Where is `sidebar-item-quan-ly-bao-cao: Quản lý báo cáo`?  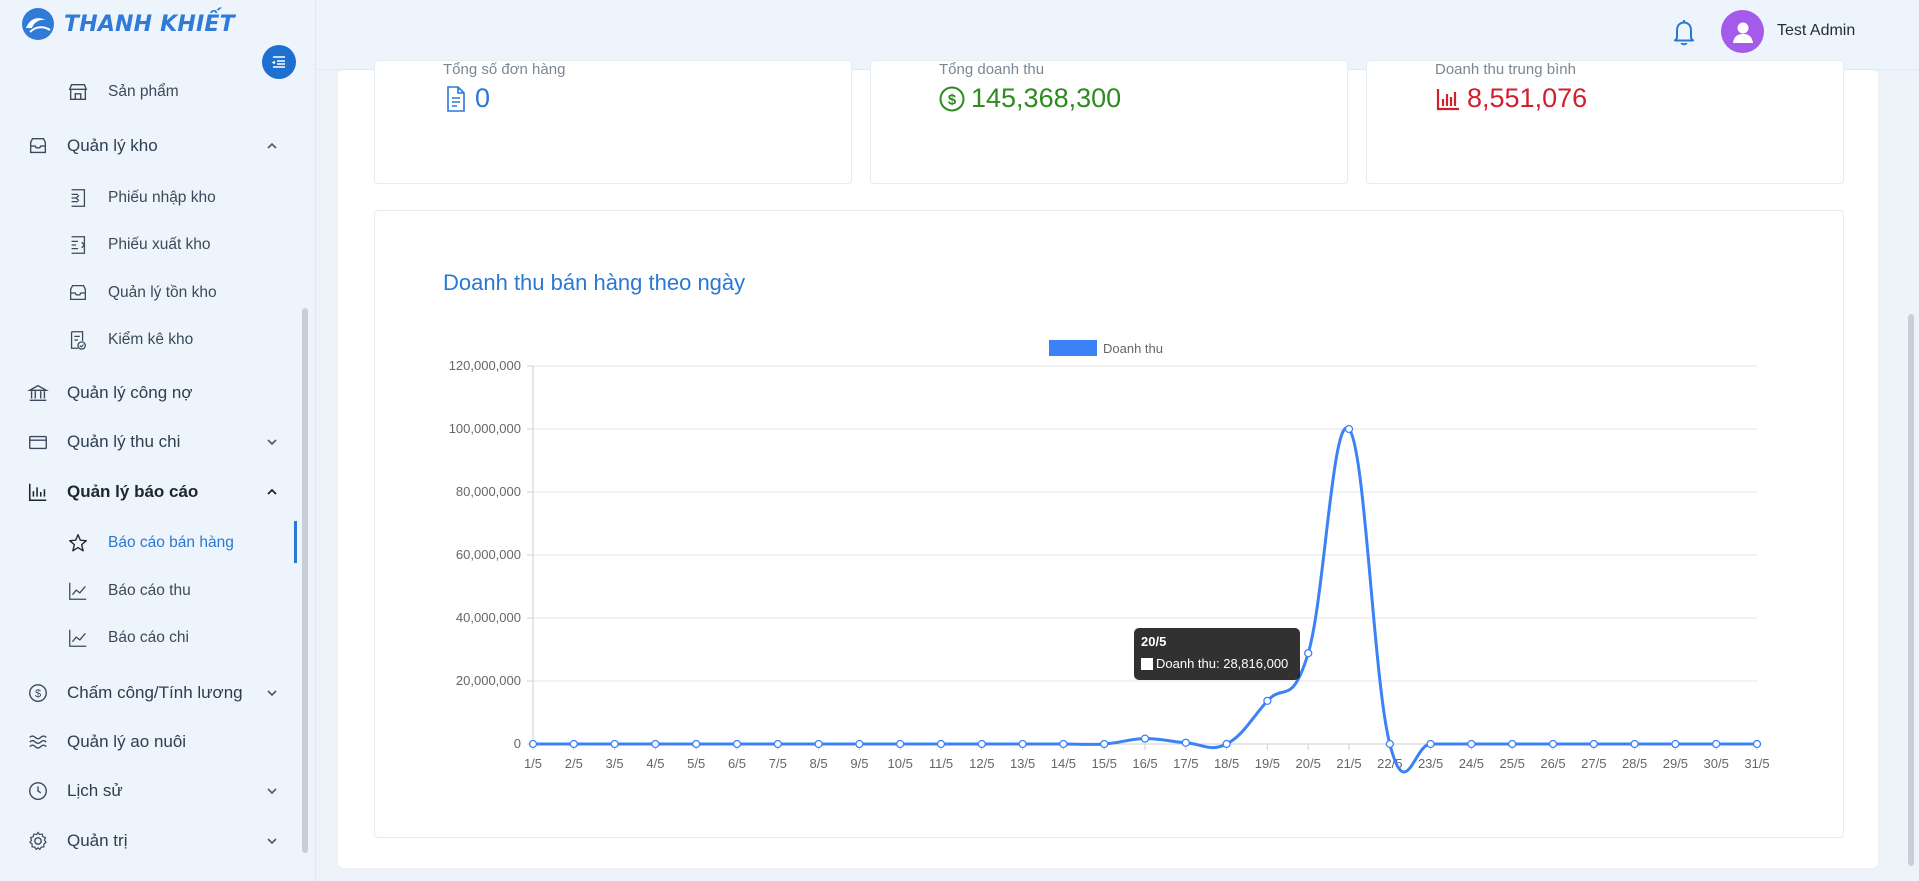
sidebar-item-quan-ly-bao-cao: Quản lý báo cáo is located at coordinates (150, 492).